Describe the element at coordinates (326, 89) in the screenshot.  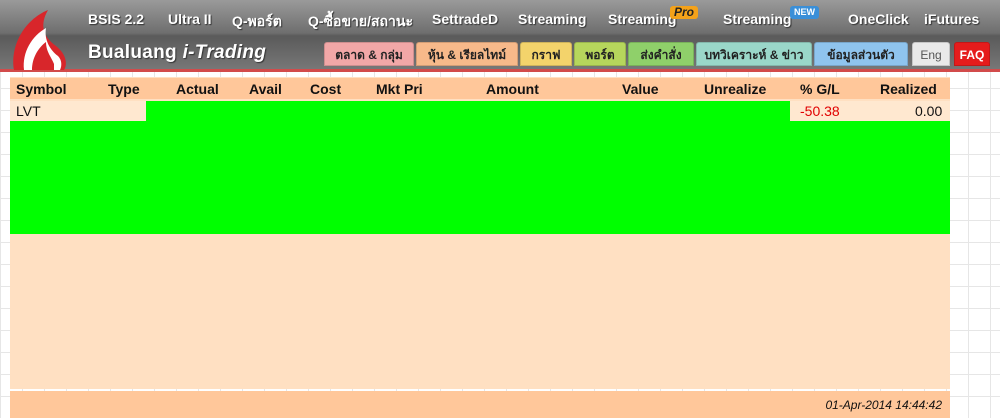
I see `col-cost: Cost` at that location.